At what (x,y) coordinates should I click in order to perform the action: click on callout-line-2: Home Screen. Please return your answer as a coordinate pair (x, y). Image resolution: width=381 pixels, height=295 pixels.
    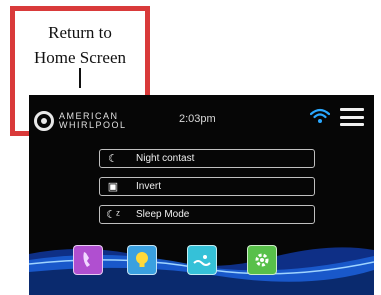
    Looking at the image, I should click on (80, 57).